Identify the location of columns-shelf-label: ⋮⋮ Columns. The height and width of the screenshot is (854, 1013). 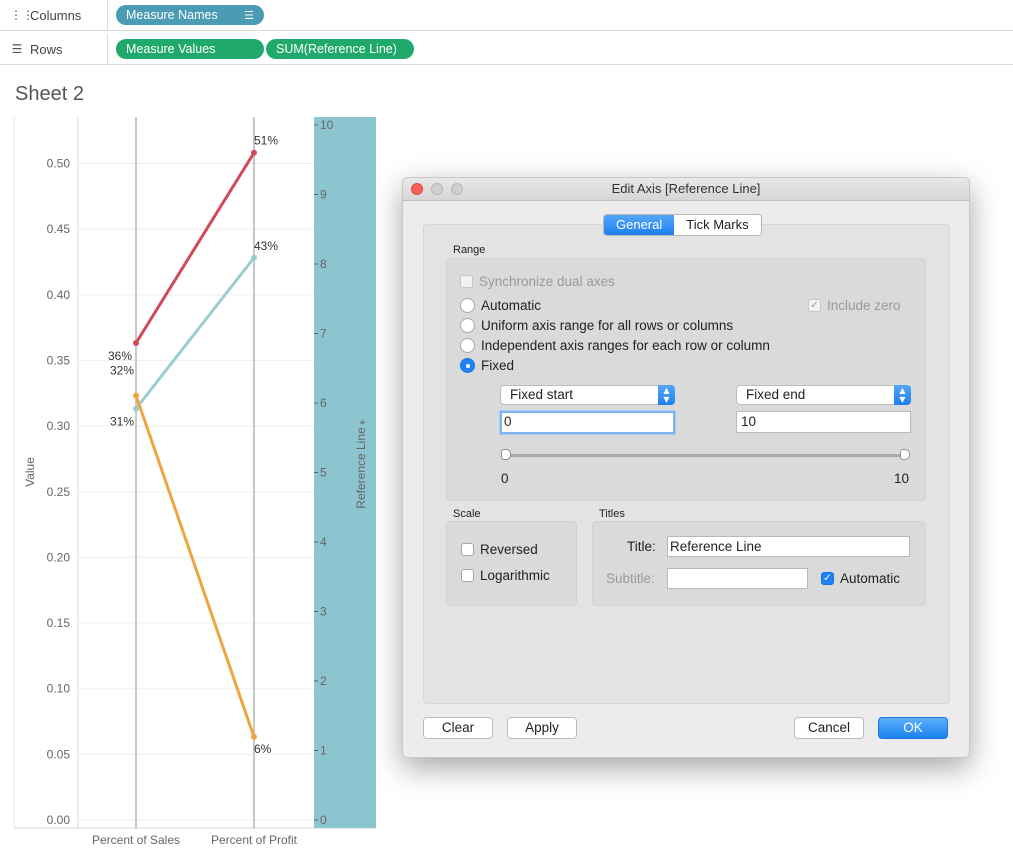
(54, 15).